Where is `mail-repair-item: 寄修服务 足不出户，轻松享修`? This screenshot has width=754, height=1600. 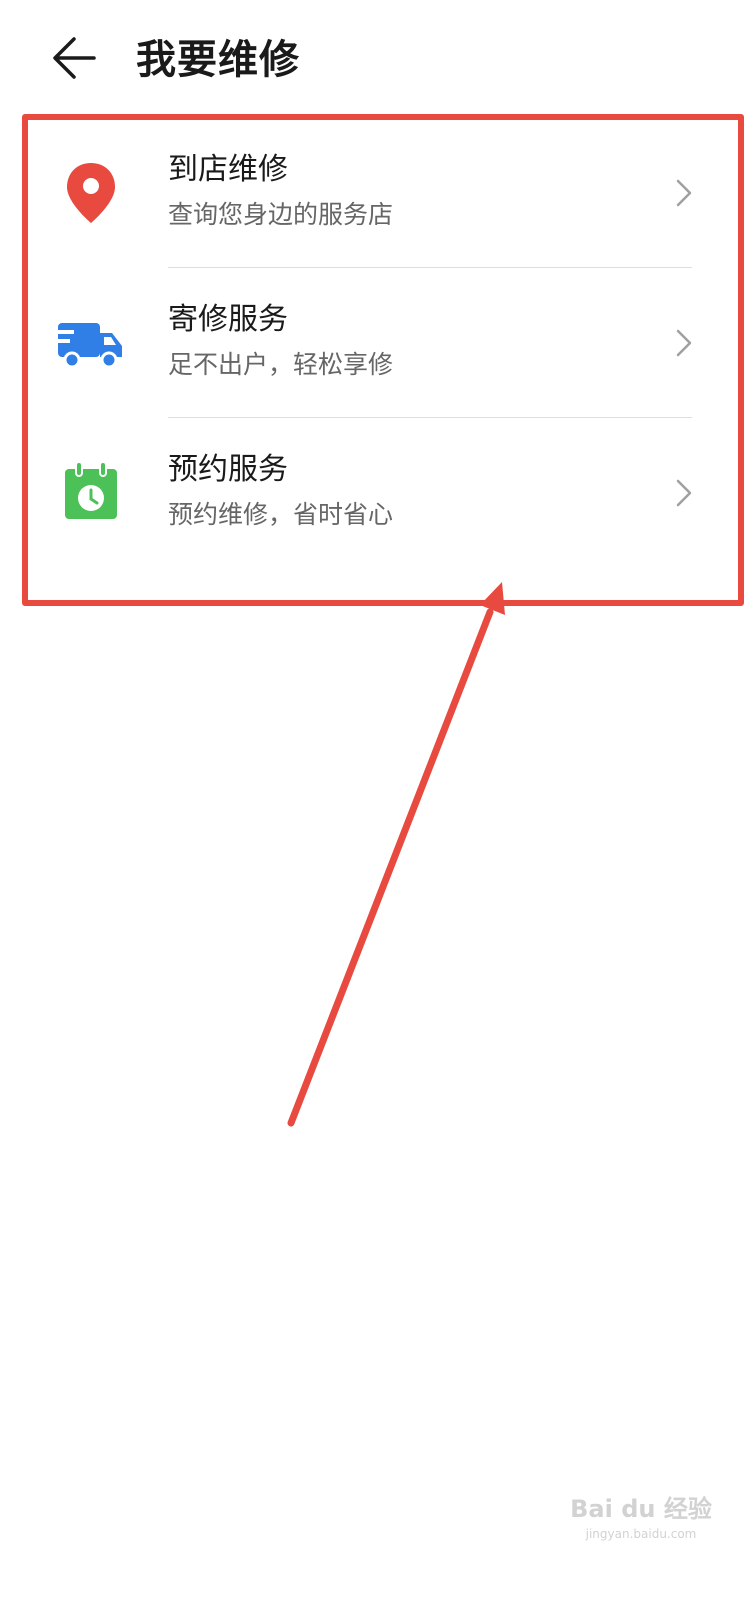
mail-repair-item: 寄修服务 足不出户，轻松享修 is located at coordinates (381, 343).